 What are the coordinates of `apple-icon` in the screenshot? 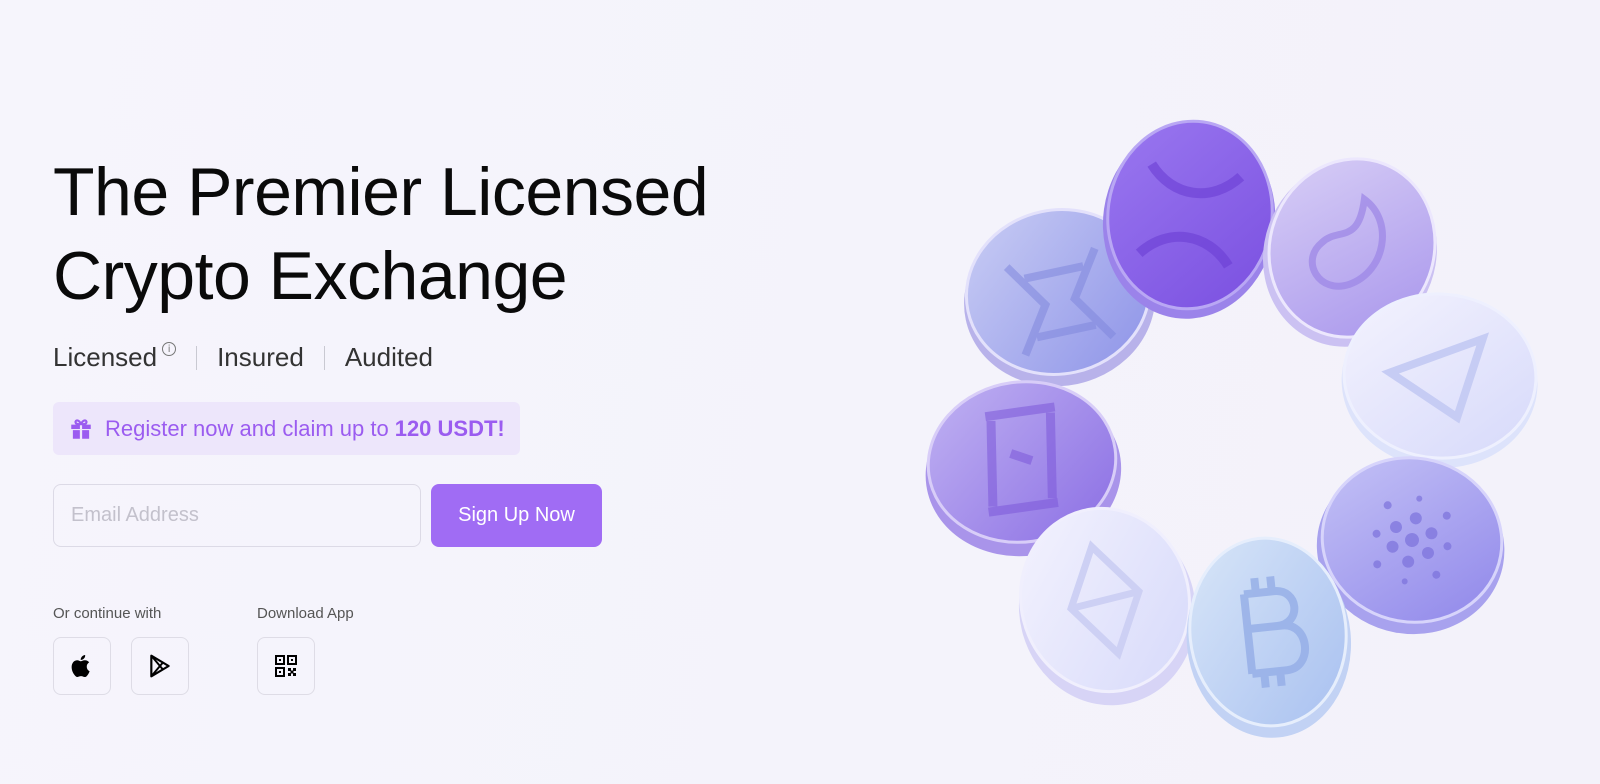 It's located at (80, 666).